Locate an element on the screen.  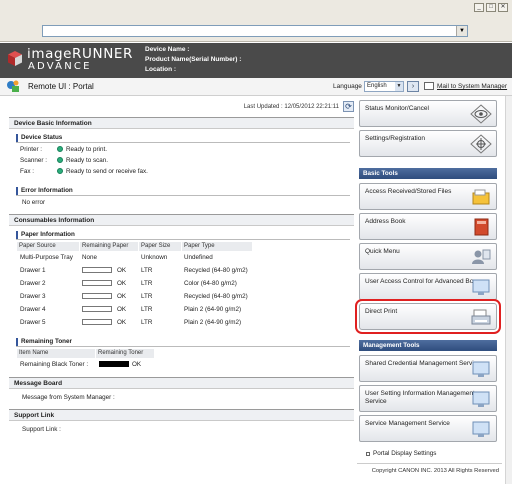
chevron-down-icon: ▼ is located at coordinates (399, 86).